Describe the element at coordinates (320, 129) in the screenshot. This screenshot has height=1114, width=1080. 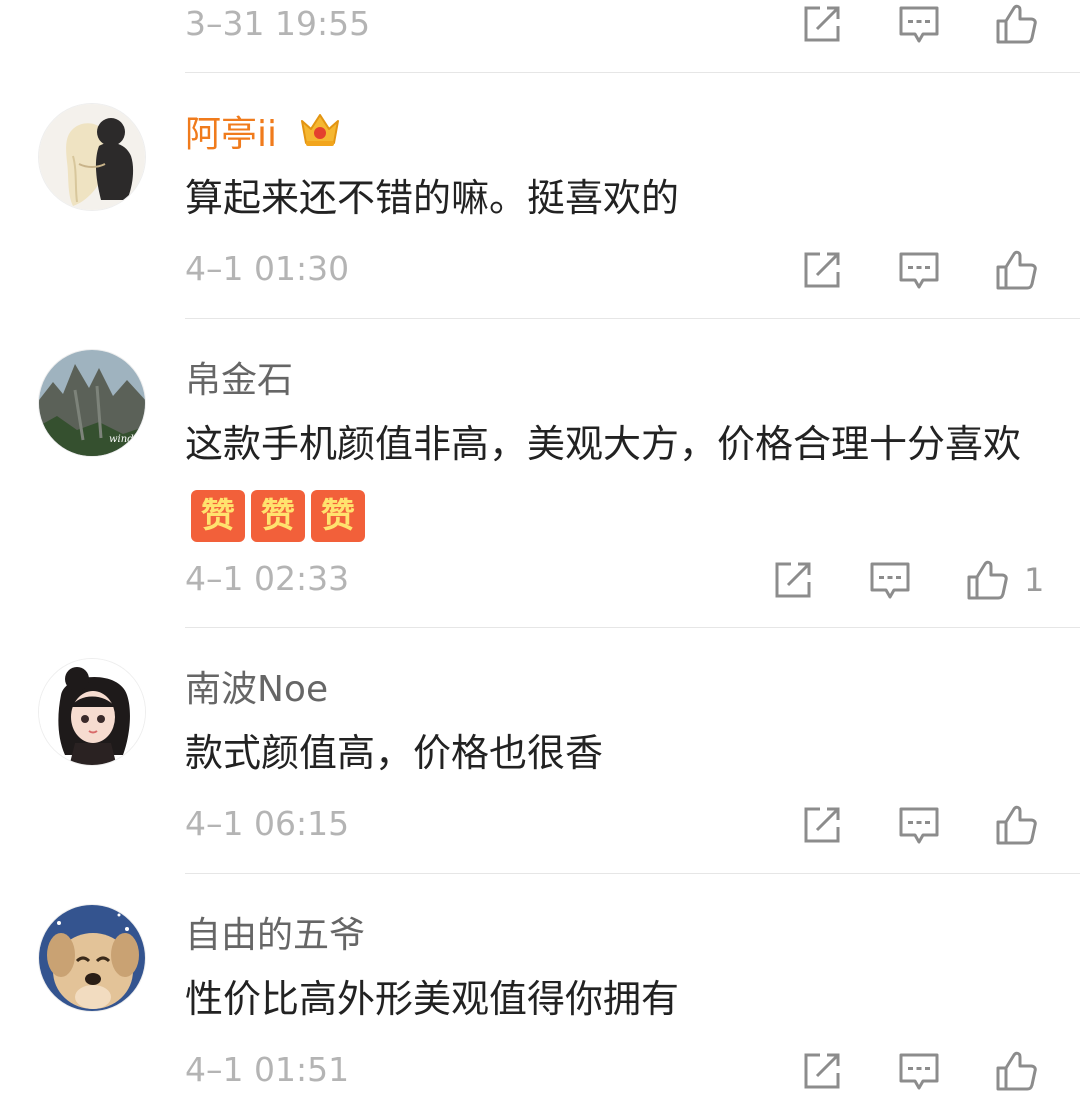
I see `crown-badge-icon` at that location.